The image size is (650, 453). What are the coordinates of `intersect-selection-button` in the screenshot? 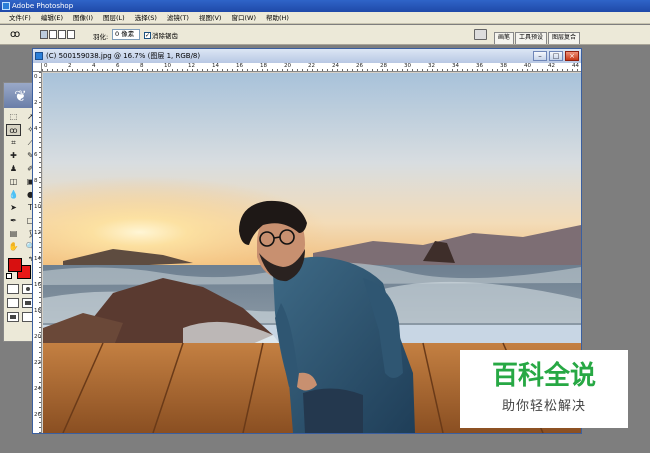 It's located at (71, 34).